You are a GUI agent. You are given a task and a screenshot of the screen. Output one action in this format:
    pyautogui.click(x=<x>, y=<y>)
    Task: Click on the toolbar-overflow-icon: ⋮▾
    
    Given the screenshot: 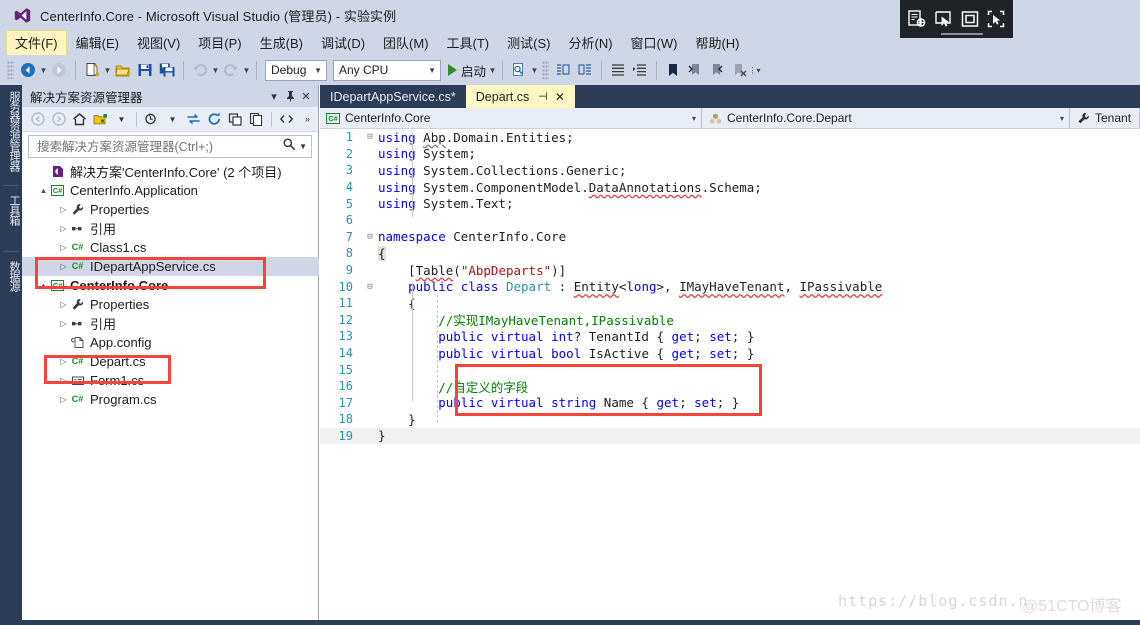 What is the action you would take?
    pyautogui.click(x=755, y=70)
    